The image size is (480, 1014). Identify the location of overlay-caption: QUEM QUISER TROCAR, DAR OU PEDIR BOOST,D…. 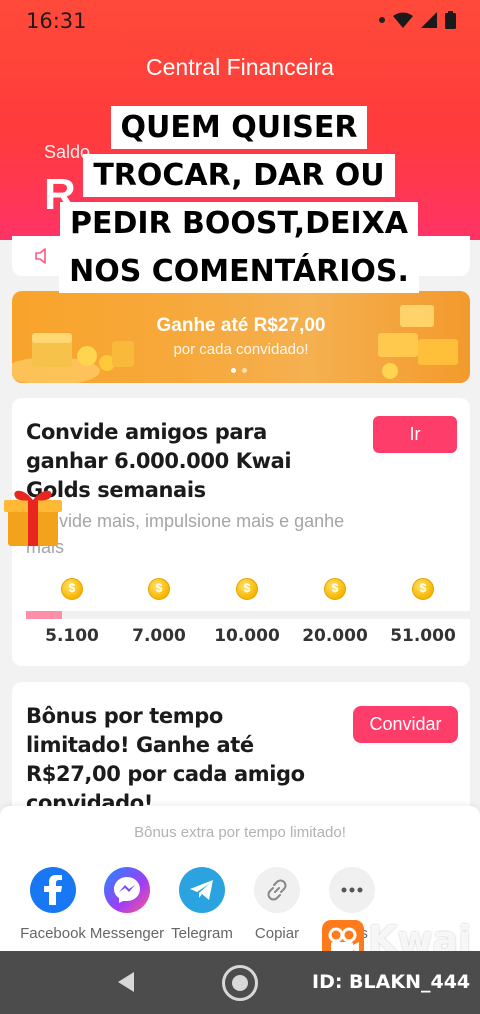
(239, 200).